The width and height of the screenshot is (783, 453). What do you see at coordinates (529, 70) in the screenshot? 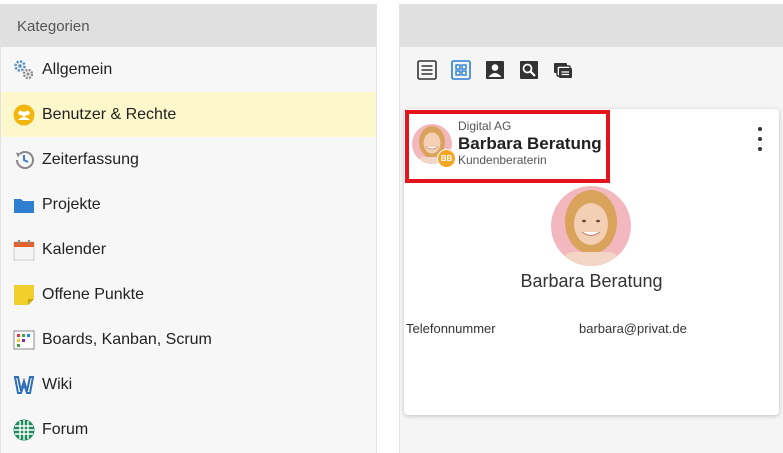
I see `search-icon` at bounding box center [529, 70].